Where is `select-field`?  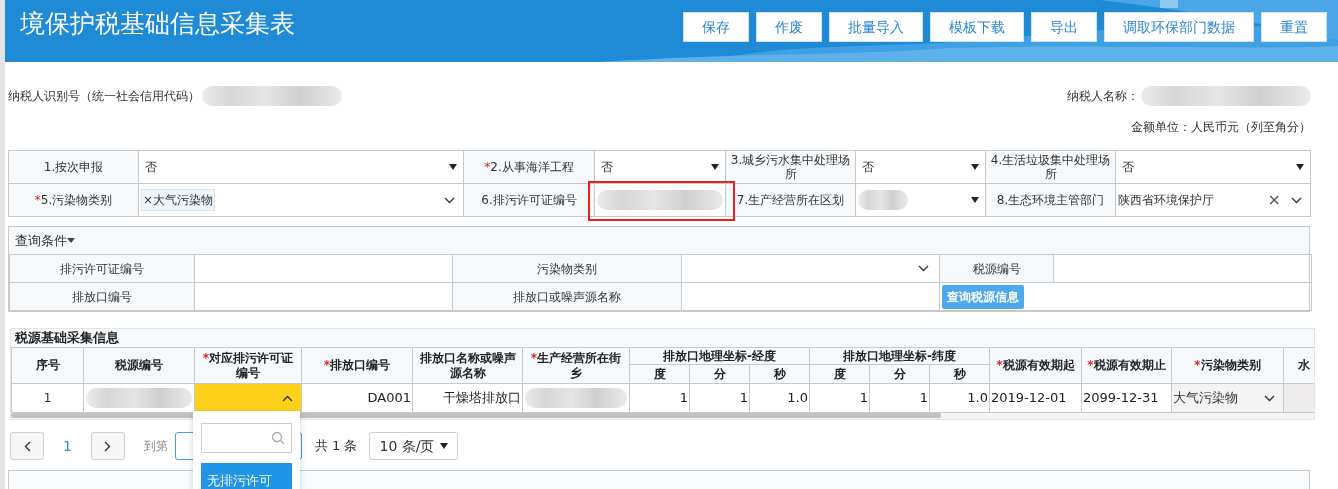
select-field is located at coordinates (248, 398).